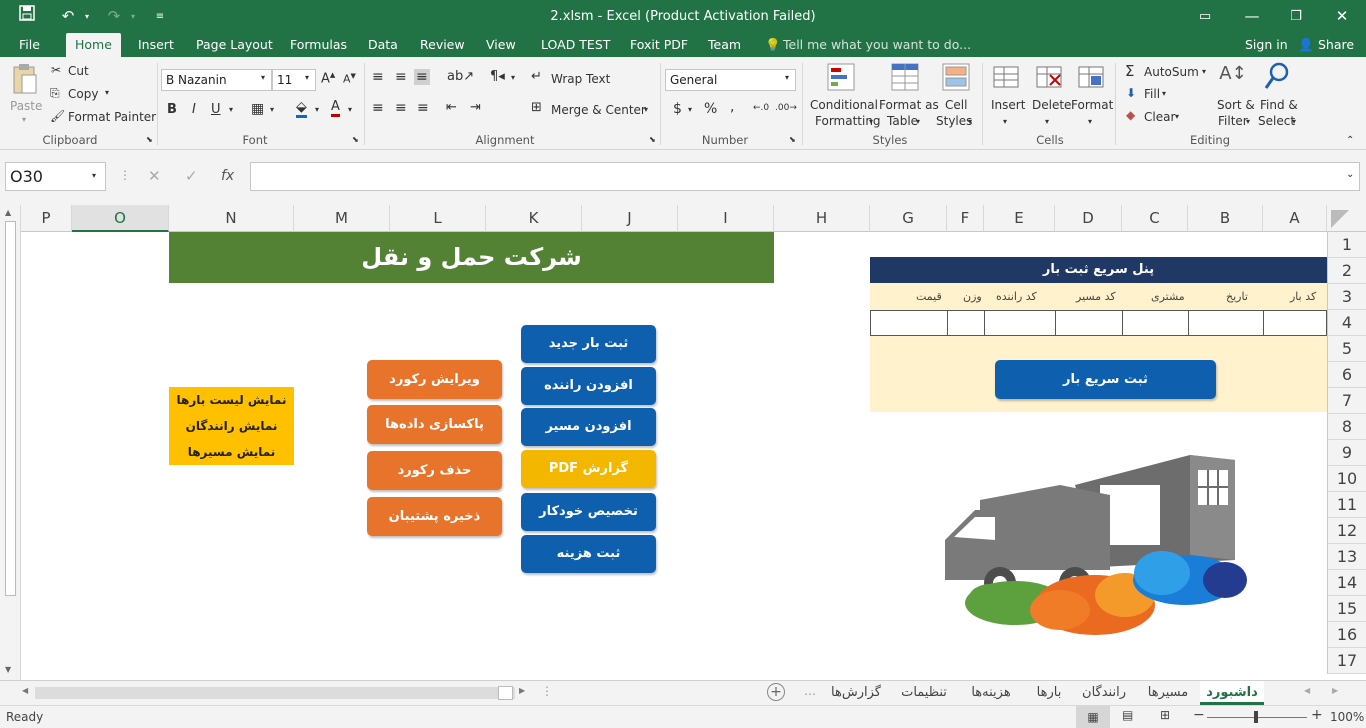  What do you see at coordinates (588, 554) in the screenshot?
I see `register-expense-button: ثبت هزینه` at bounding box center [588, 554].